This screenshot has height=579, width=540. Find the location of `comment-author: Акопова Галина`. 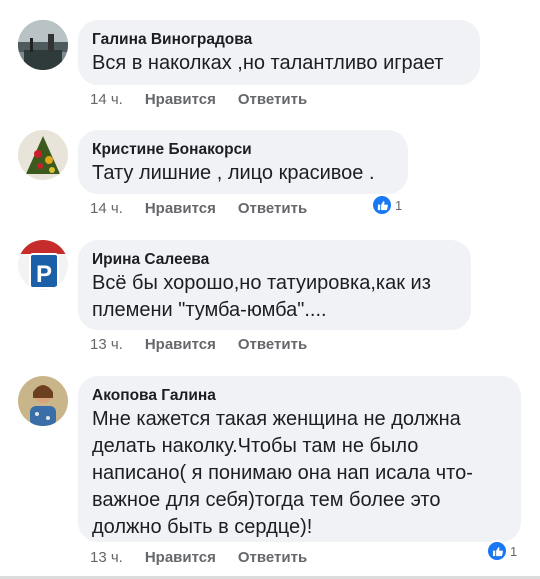

comment-author: Акопова Галина is located at coordinates (299, 396).